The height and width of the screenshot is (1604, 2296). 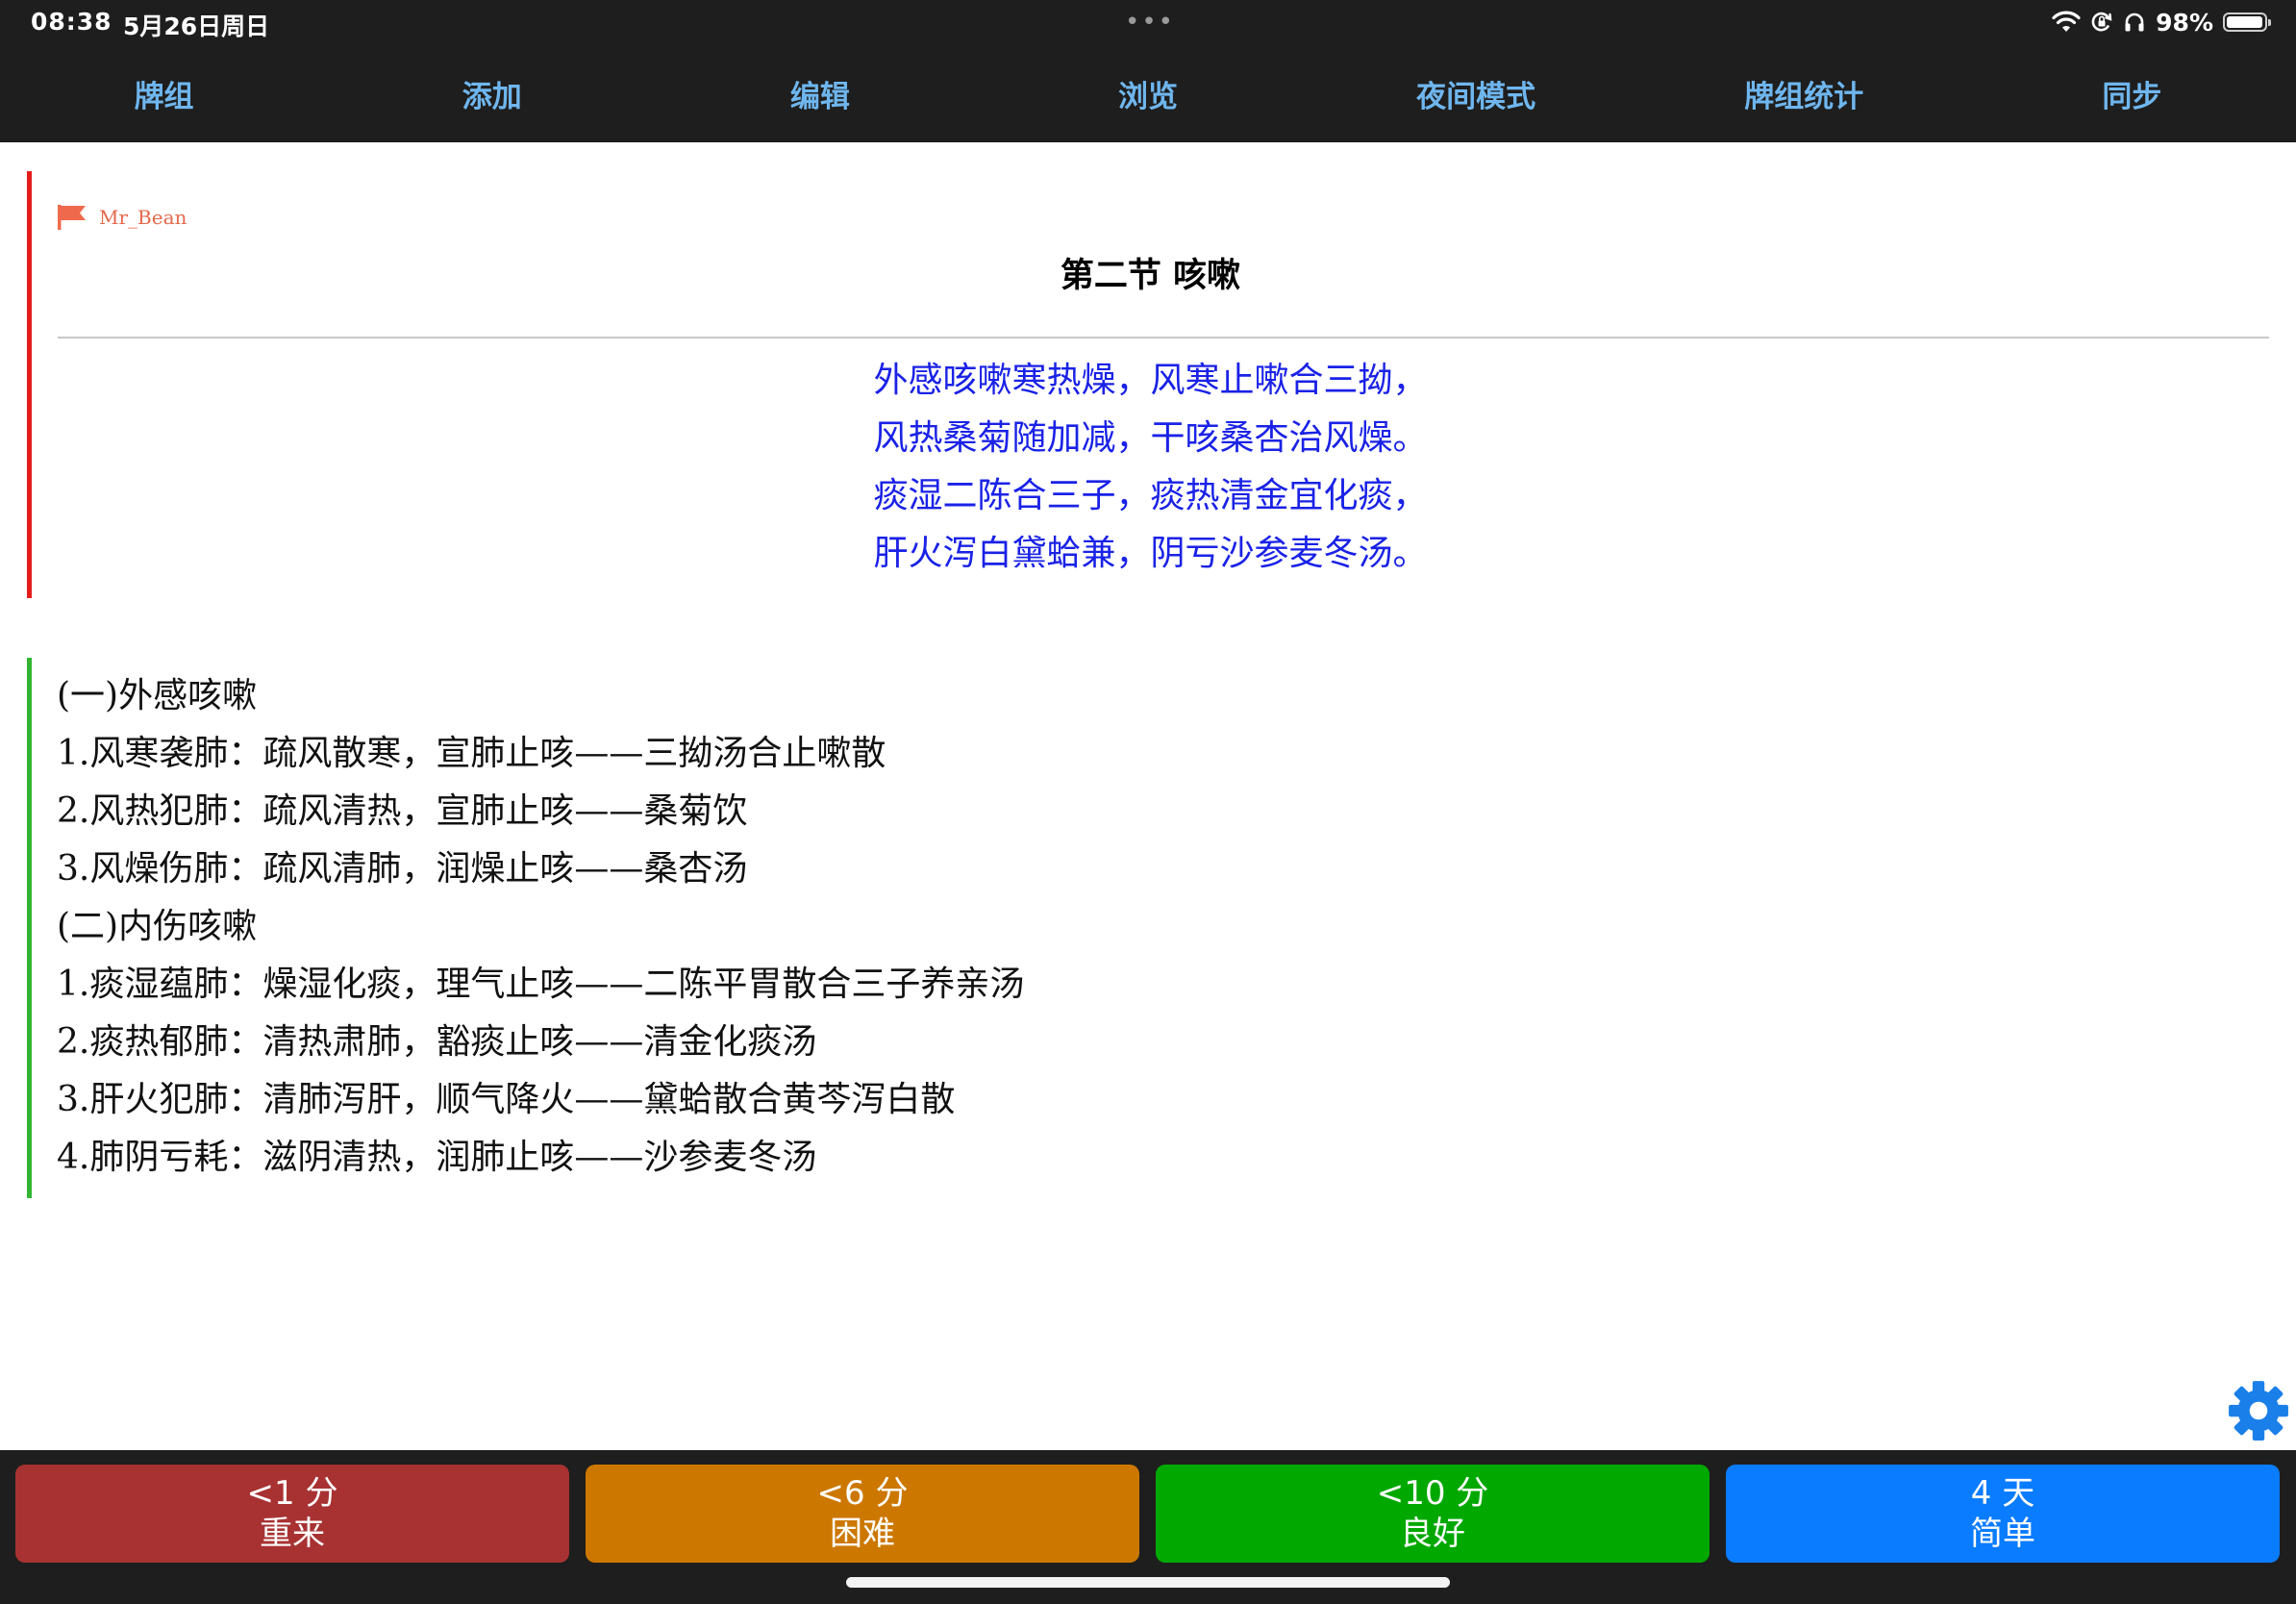 I want to click on easy-interval: 4 天, so click(x=2002, y=1493).